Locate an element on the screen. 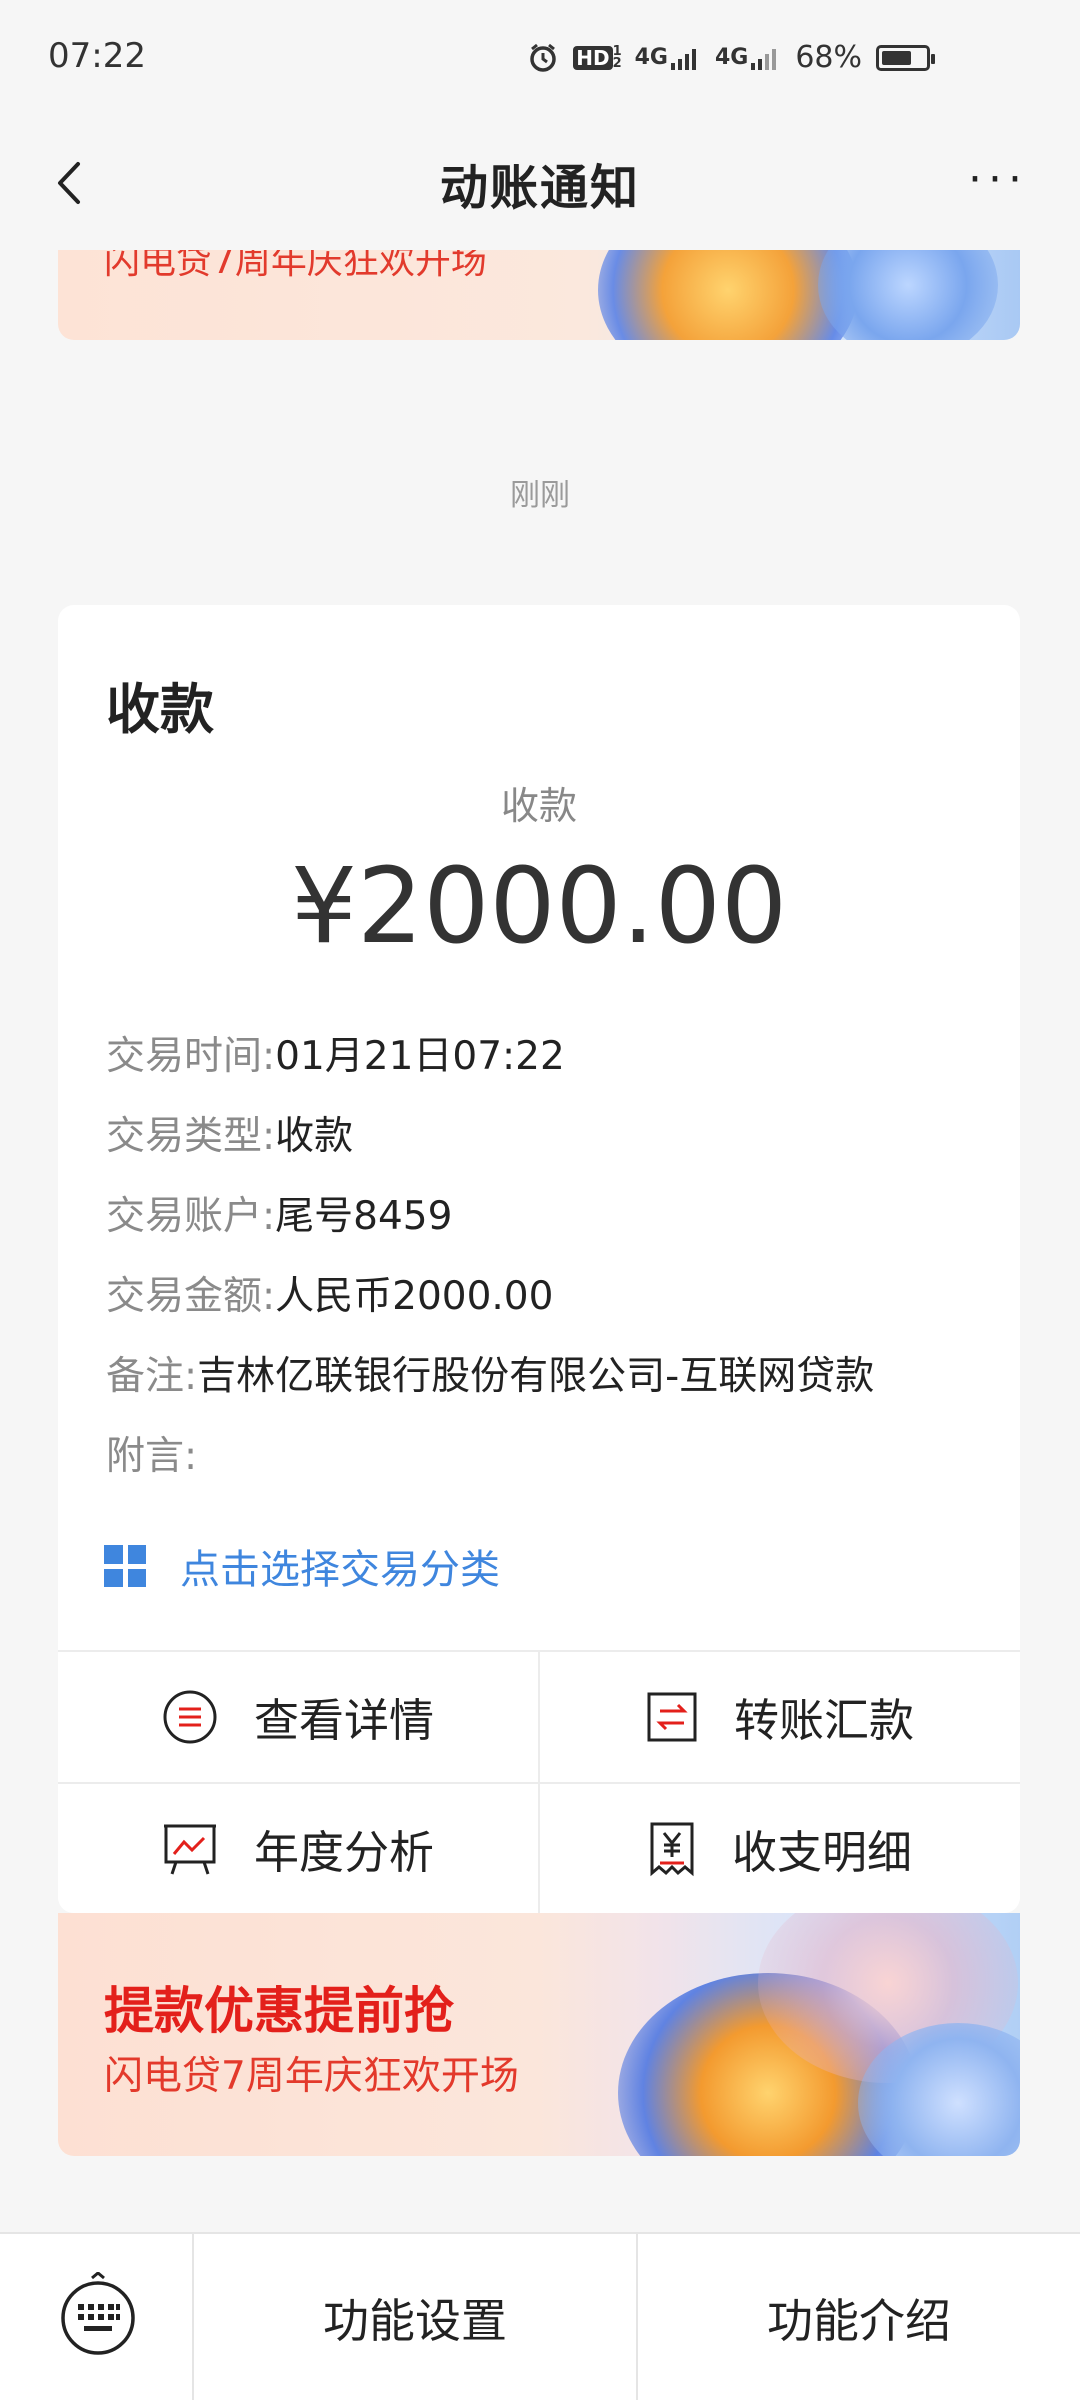  hd-label: HD is located at coordinates (593, 57).